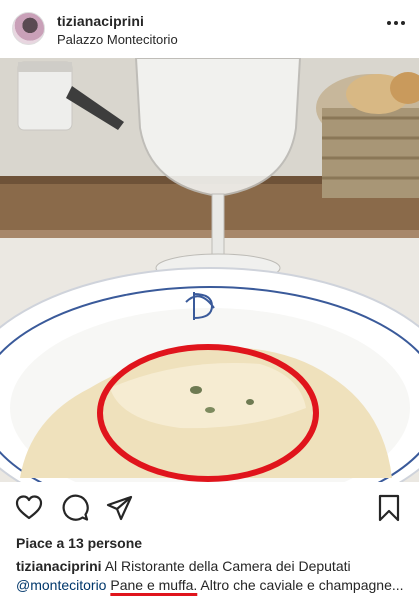  Describe the element at coordinates (396, 23) in the screenshot. I see `more-options-icon` at that location.